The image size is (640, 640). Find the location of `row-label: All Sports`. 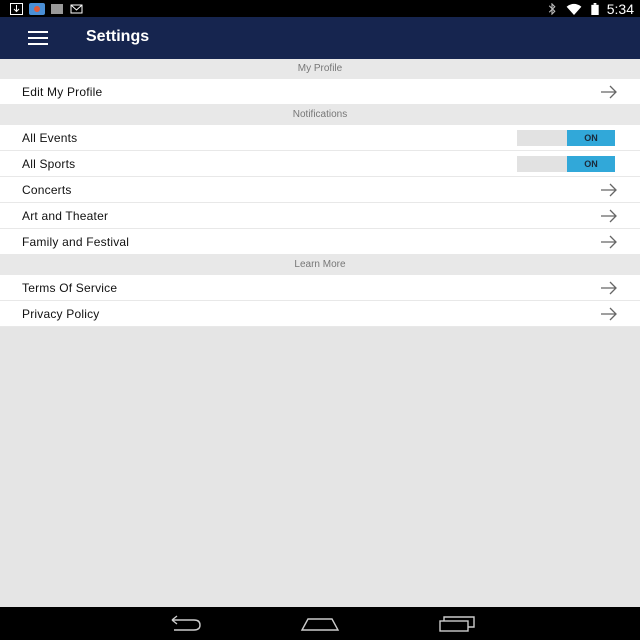

row-label: All Sports is located at coordinates (49, 164).